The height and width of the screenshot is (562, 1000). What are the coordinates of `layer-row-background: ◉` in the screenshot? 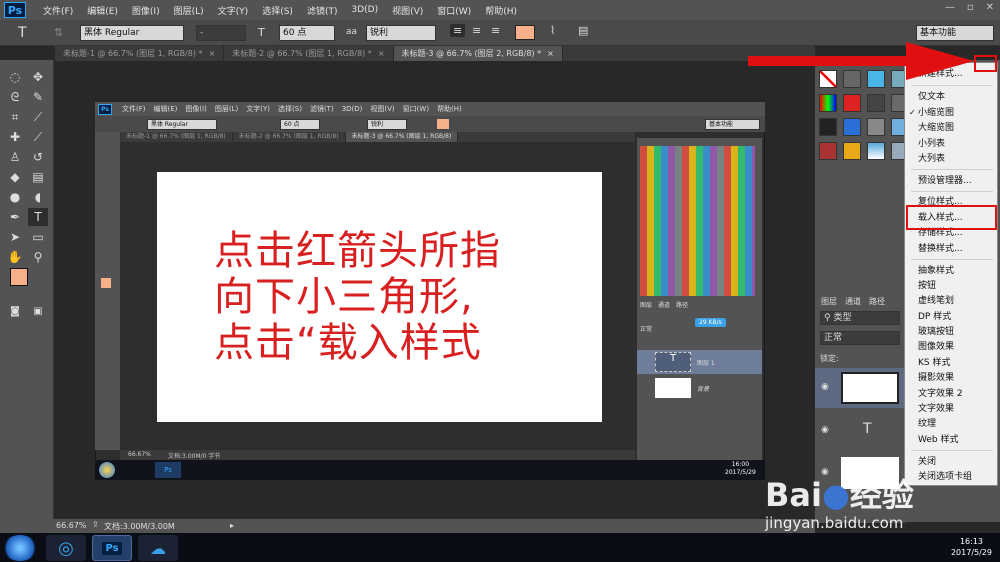 It's located at (860, 473).